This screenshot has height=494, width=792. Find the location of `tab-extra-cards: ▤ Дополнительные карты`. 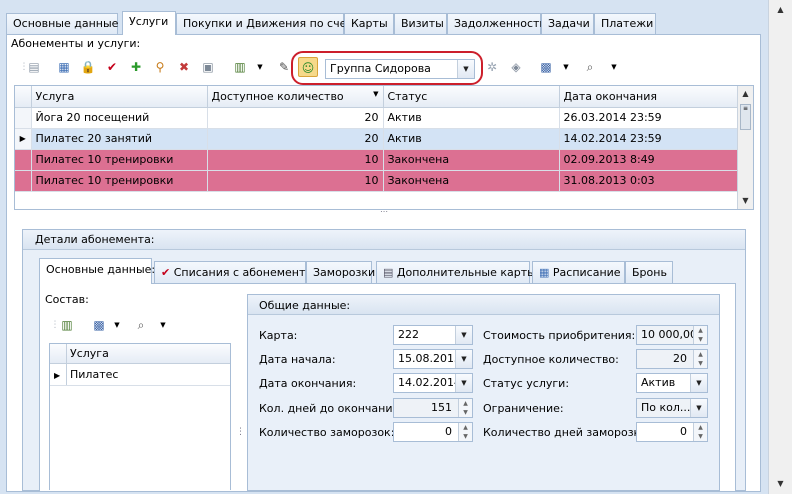

tab-extra-cards: ▤ Дополнительные карты is located at coordinates (456, 272).